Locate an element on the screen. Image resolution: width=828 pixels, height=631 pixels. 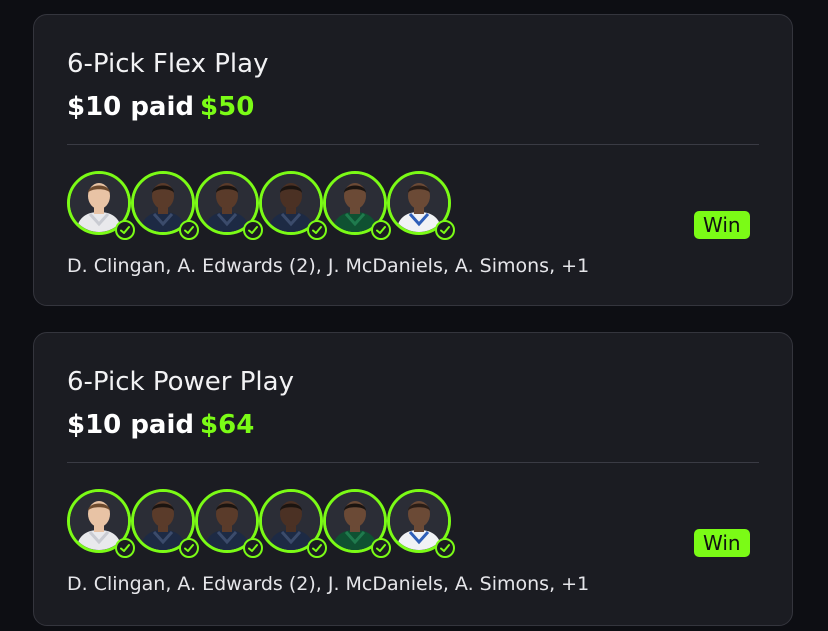
payout-line: $10 paid $50 is located at coordinates (160, 107).